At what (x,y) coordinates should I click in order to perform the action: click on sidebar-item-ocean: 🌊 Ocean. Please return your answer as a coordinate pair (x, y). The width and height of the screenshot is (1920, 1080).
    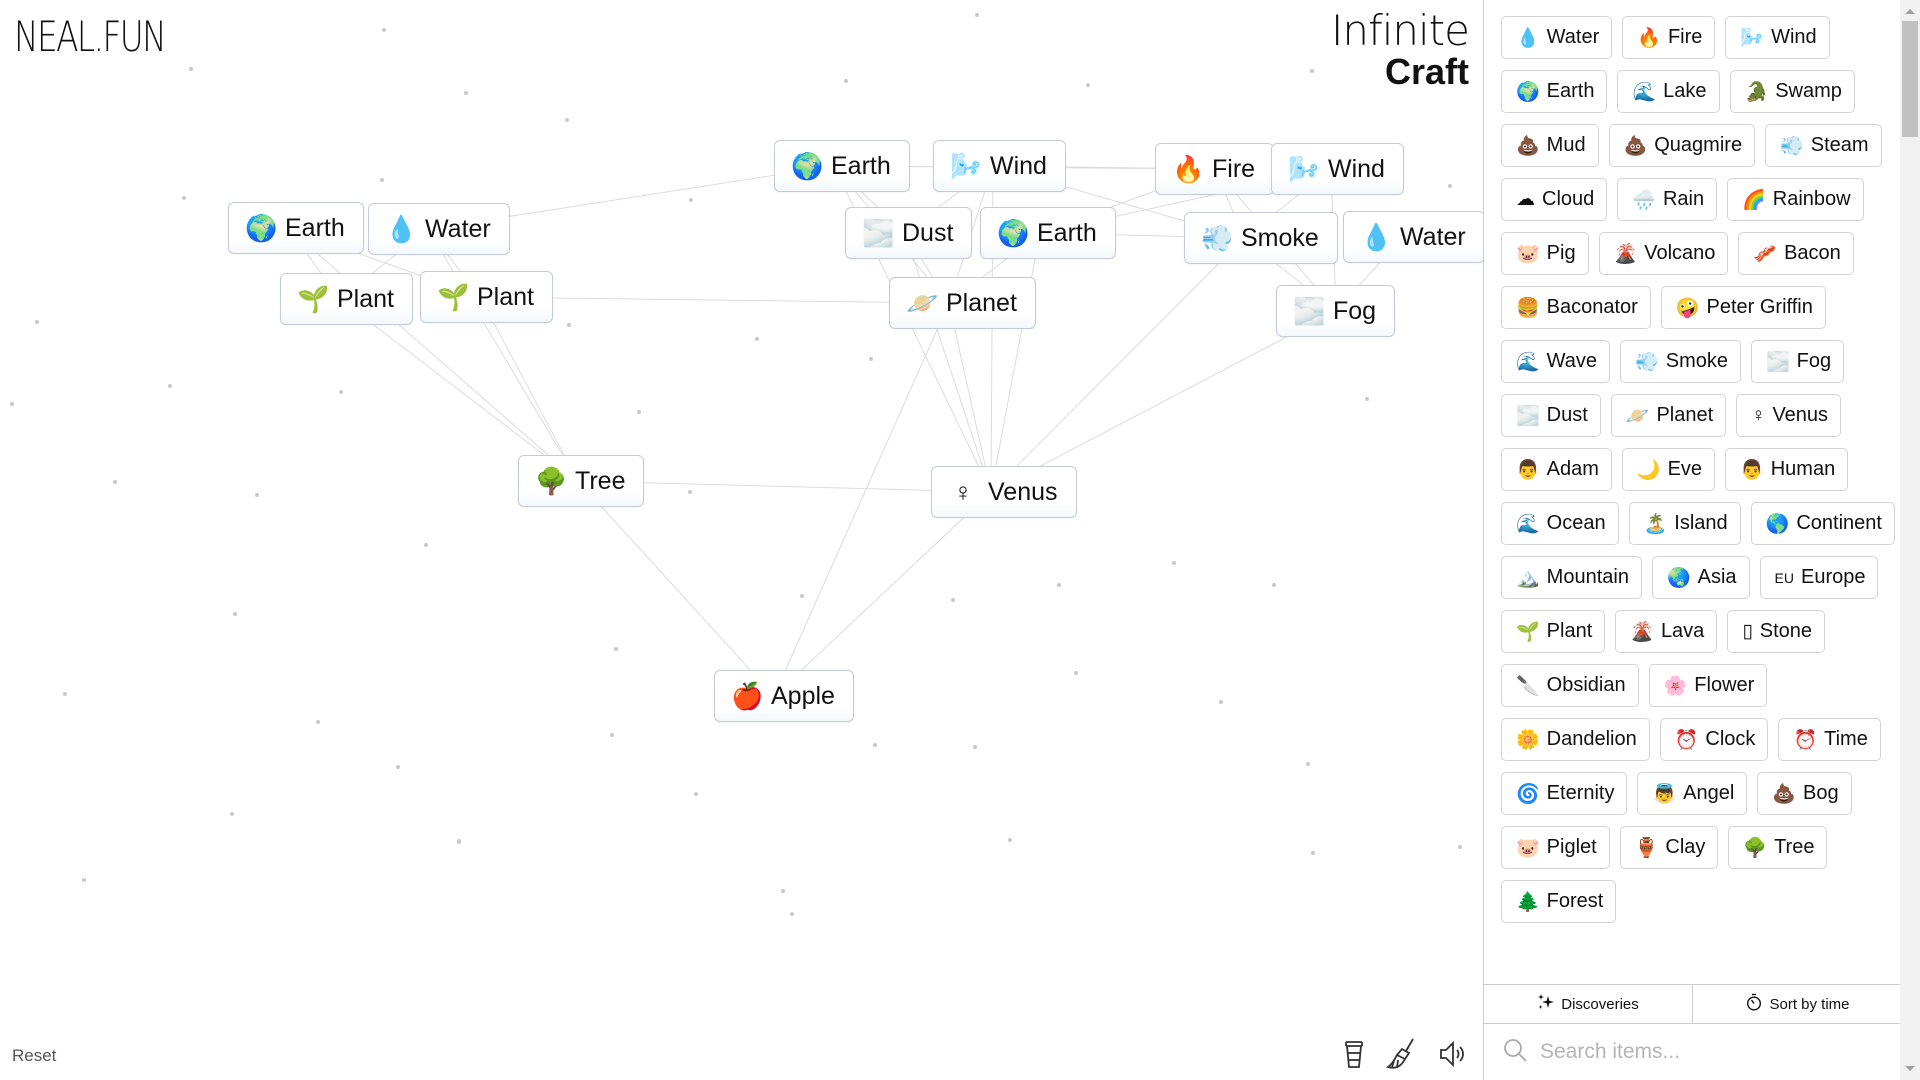
    Looking at the image, I should click on (1560, 523).